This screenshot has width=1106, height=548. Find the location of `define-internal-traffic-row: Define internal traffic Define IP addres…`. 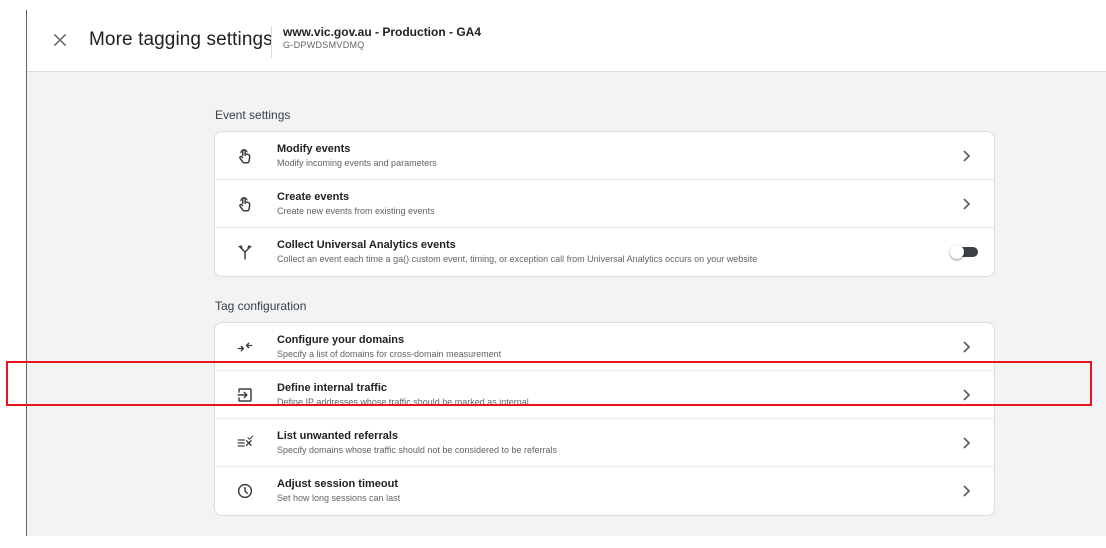

define-internal-traffic-row: Define internal traffic Define IP addres… is located at coordinates (604, 395).